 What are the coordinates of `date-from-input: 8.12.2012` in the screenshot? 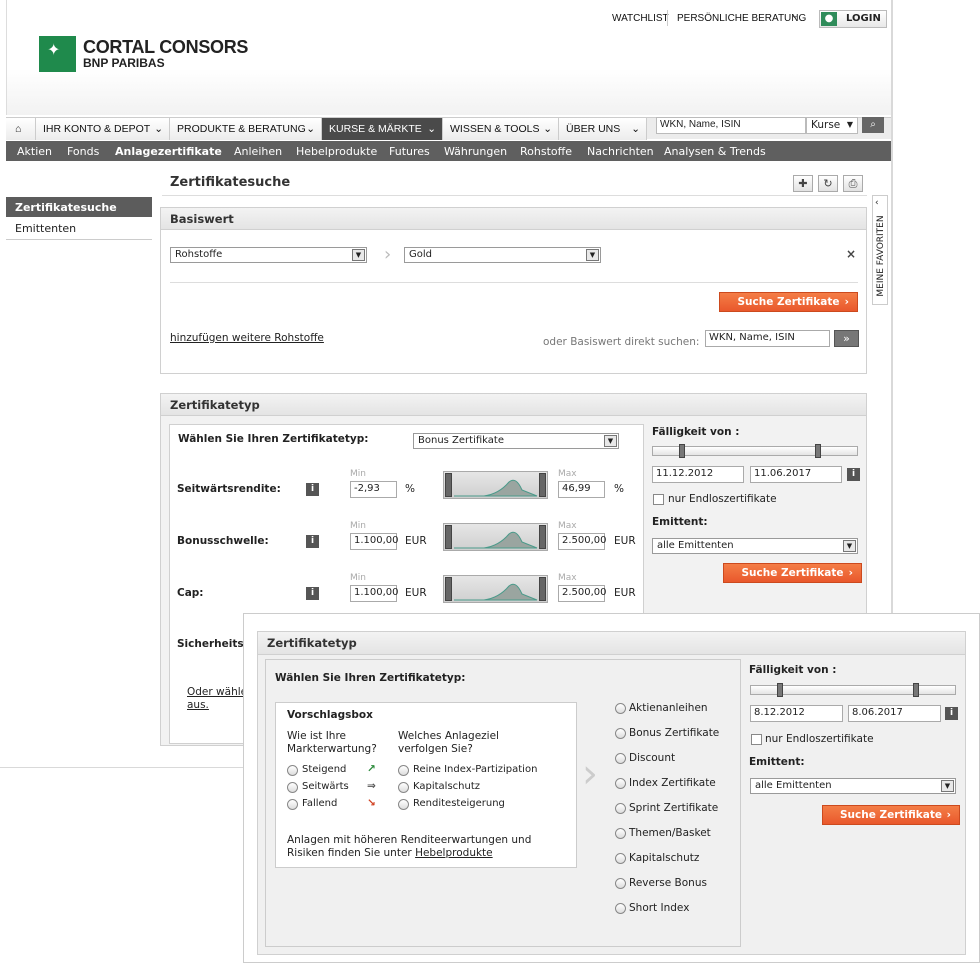 It's located at (796, 713).